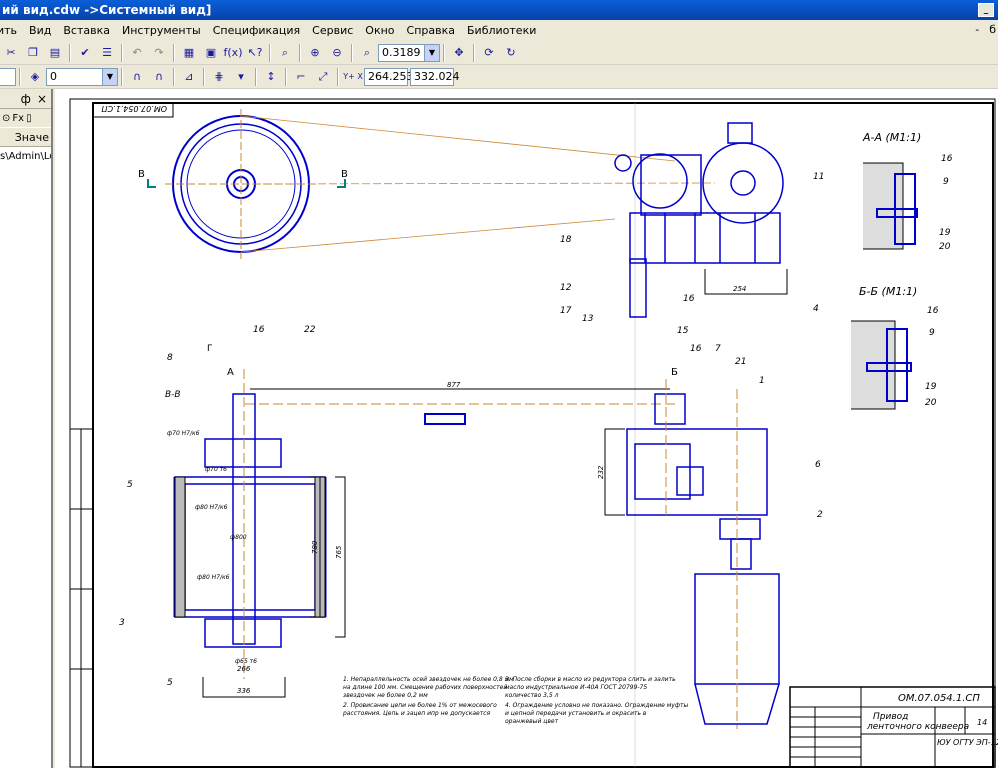 The height and width of the screenshot is (768, 998). I want to click on function-icon: f(x), so click(233, 53).